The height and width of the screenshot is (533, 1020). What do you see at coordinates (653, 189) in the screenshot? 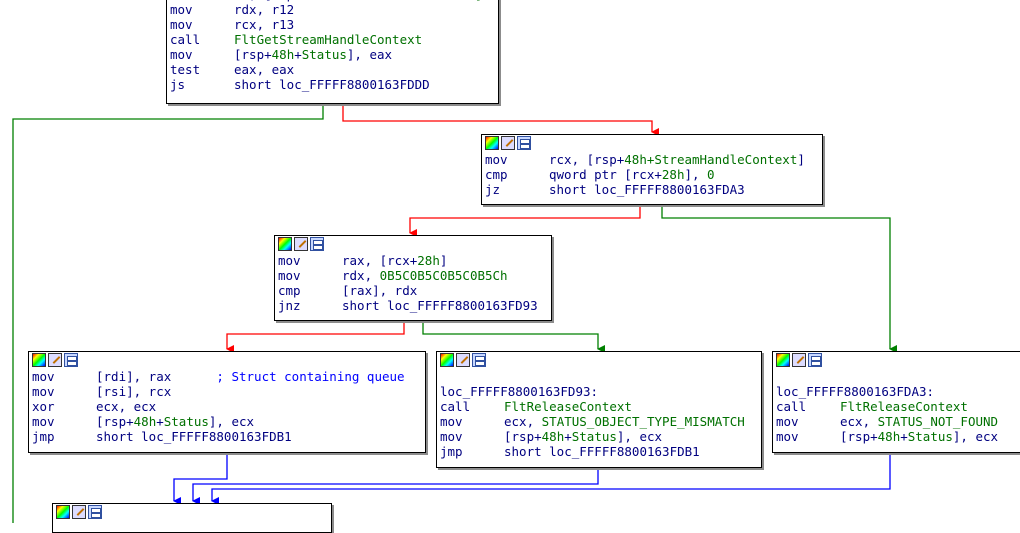
I see `asm-line: jz short loc_FFFFF8800163FDA3` at bounding box center [653, 189].